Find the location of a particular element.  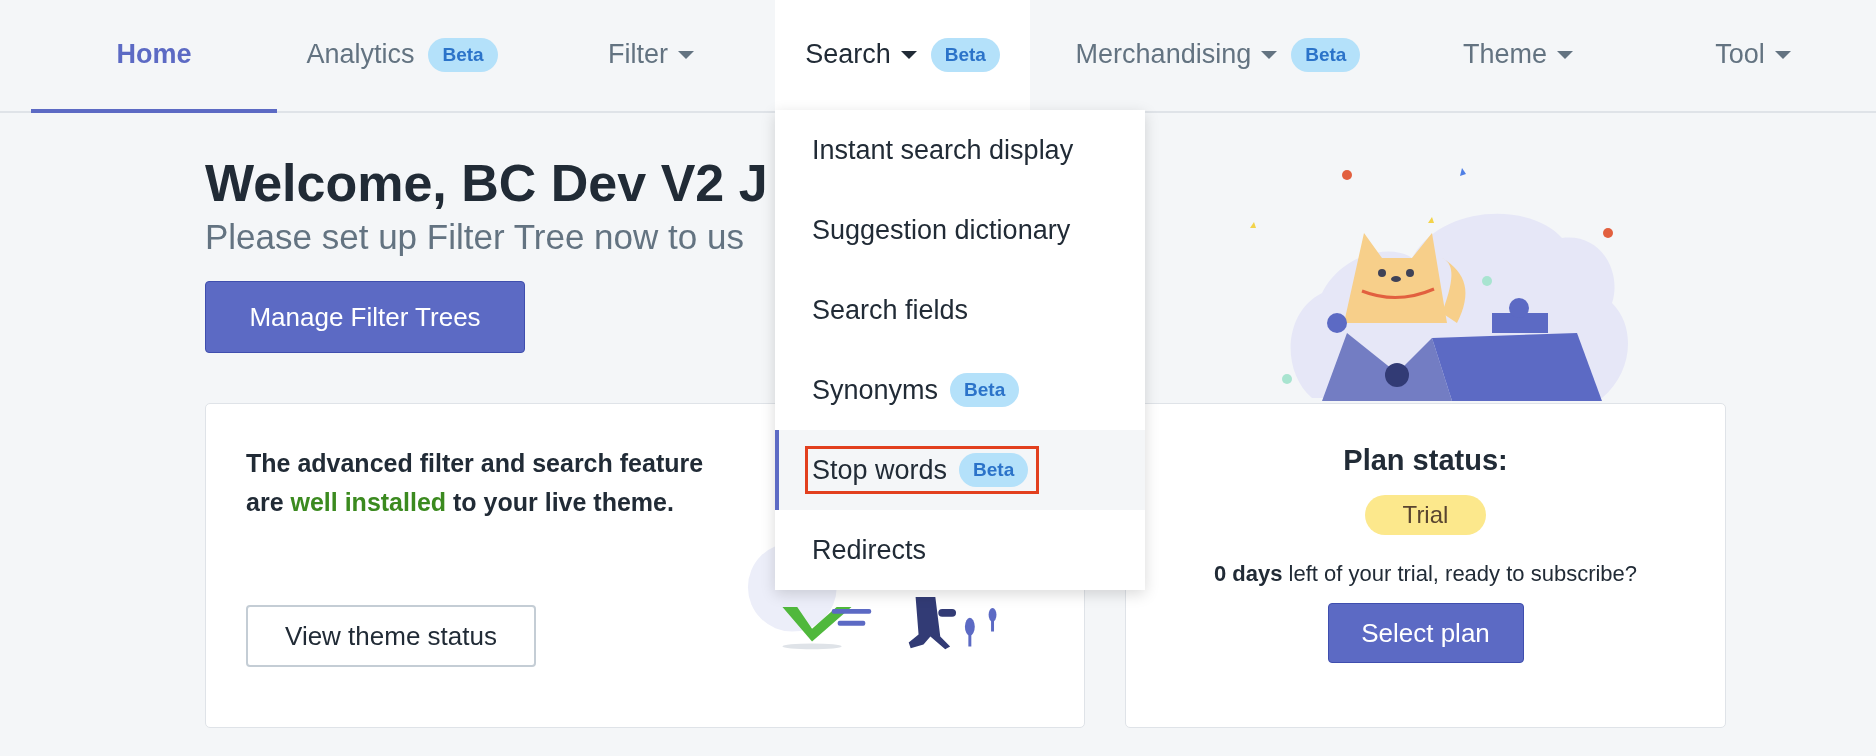

nav-tab: Tool is located at coordinates (1753, 56).